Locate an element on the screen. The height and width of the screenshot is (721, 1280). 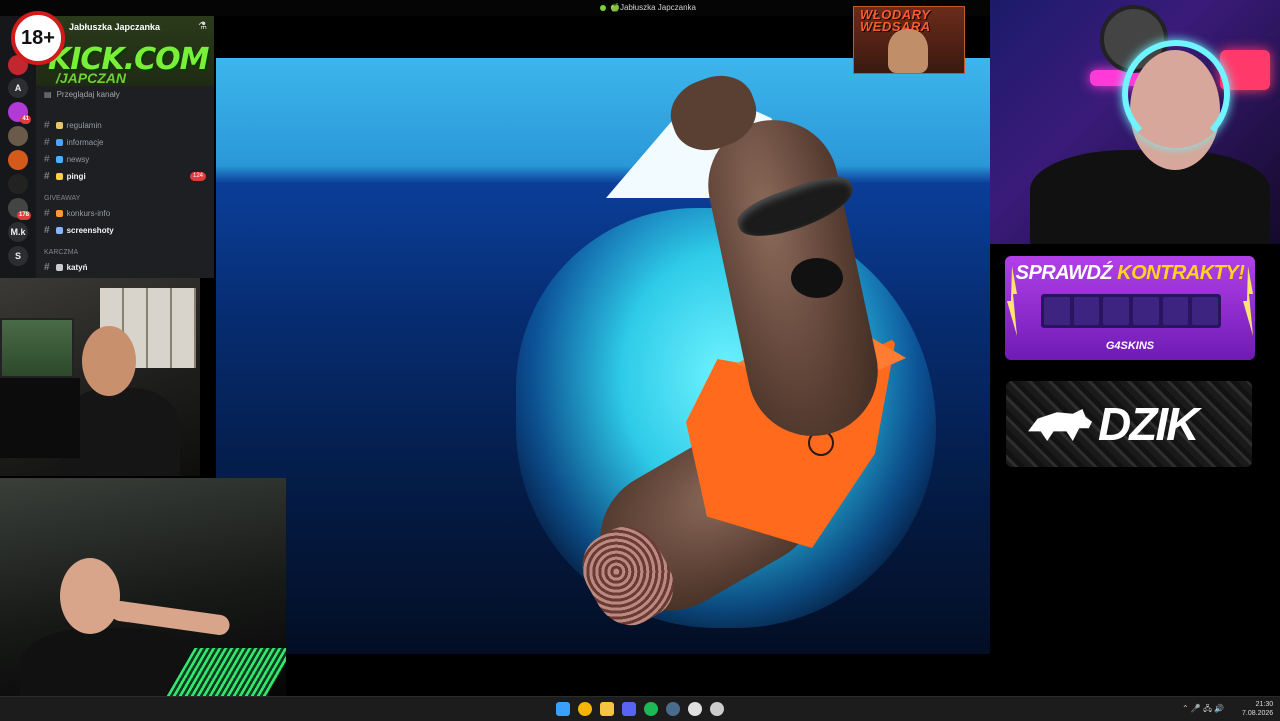
channel-category: GIVEAWAY is located at coordinates (62, 198).